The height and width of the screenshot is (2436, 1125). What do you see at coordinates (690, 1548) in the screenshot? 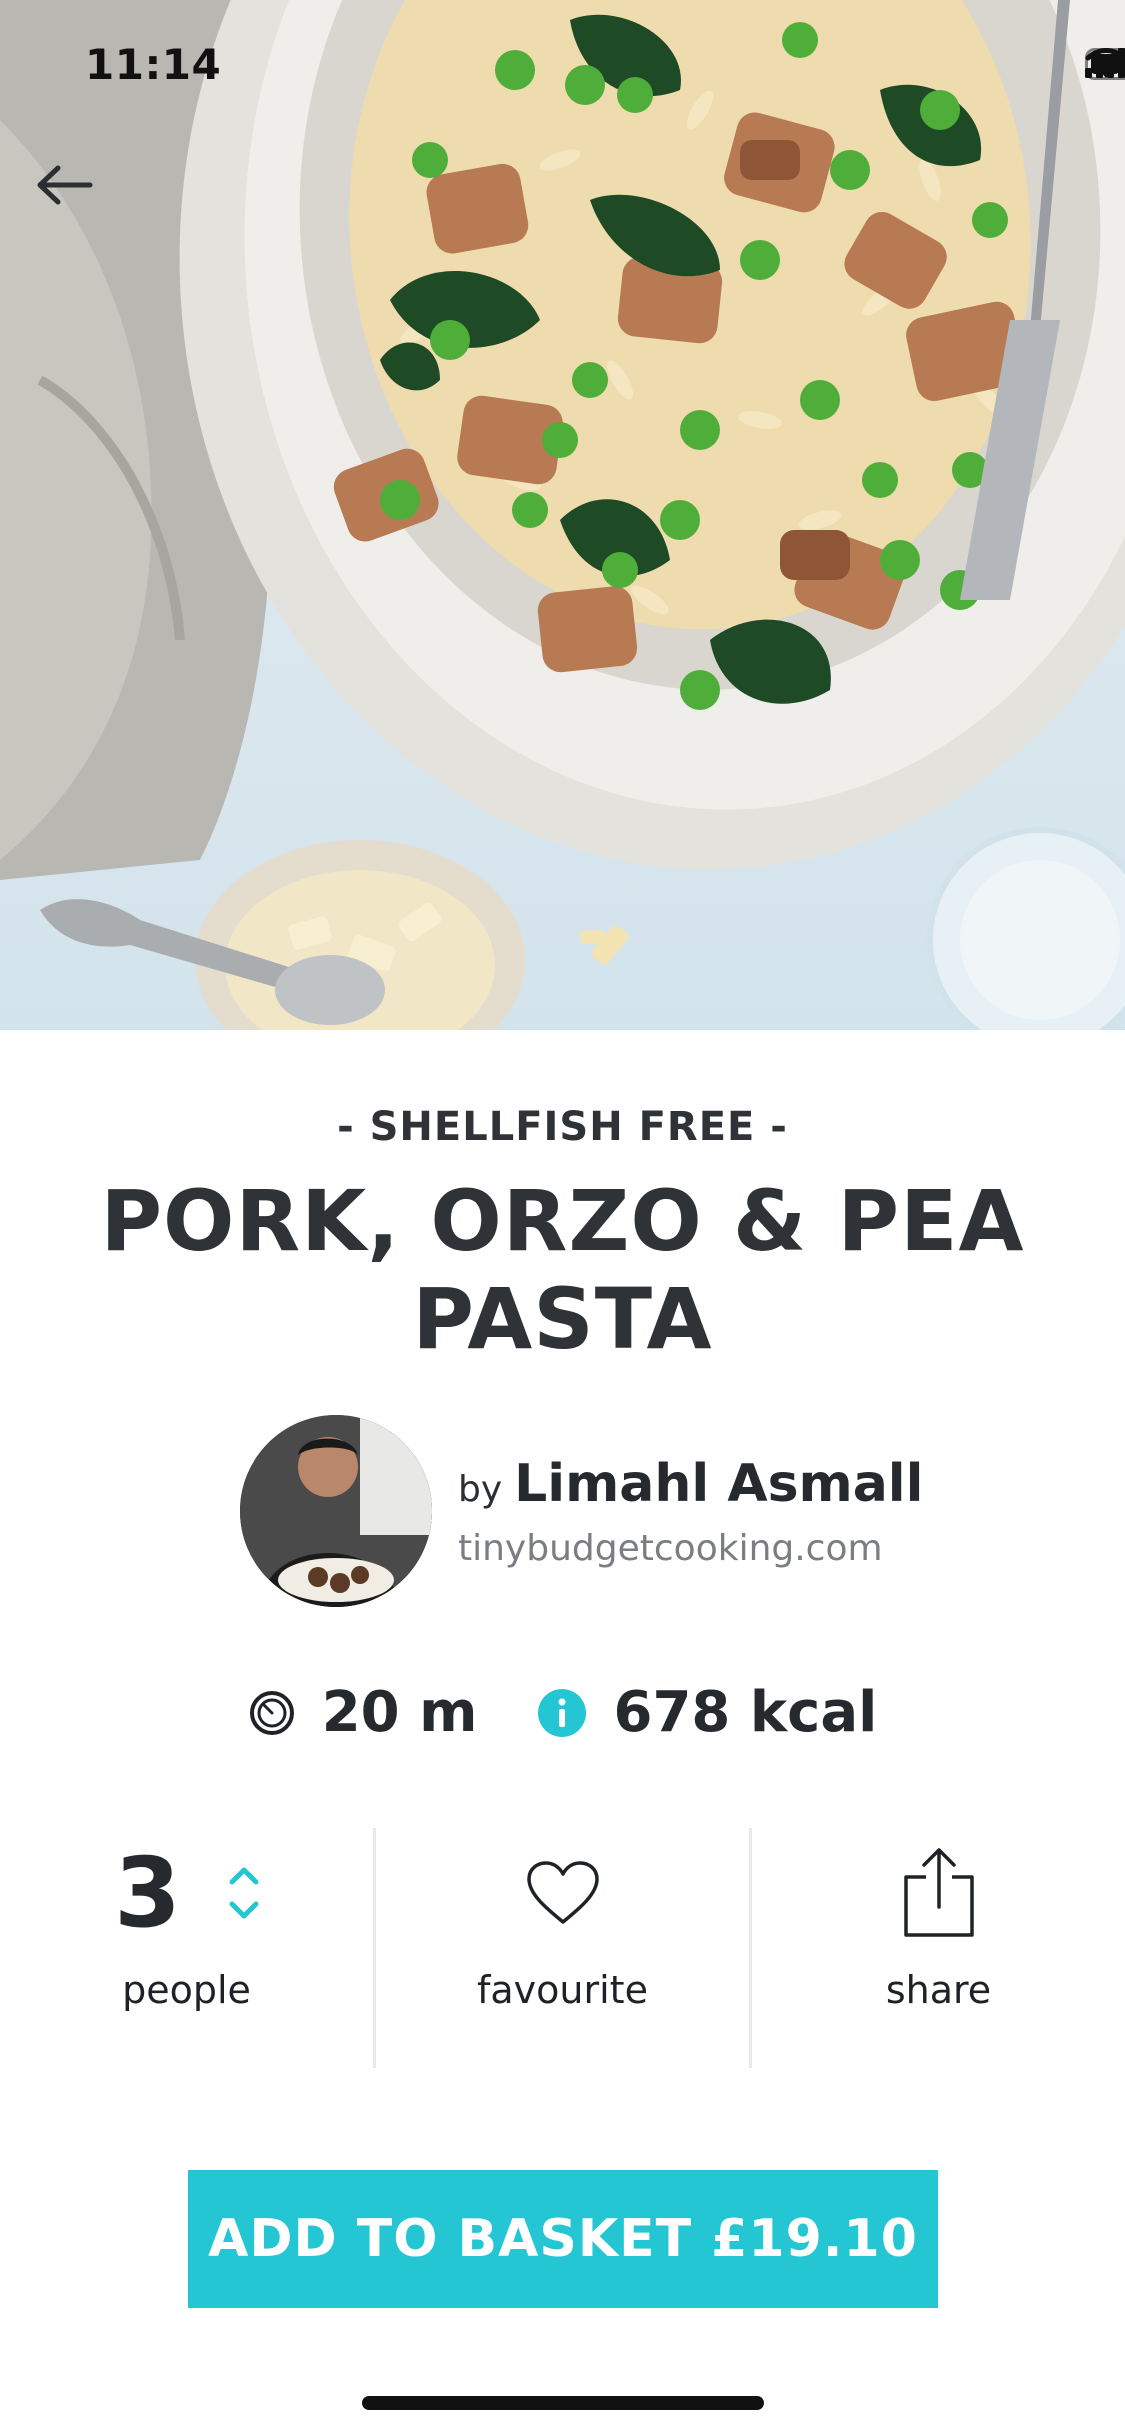
I see `author-website: tinybudgetcooking.com` at bounding box center [690, 1548].